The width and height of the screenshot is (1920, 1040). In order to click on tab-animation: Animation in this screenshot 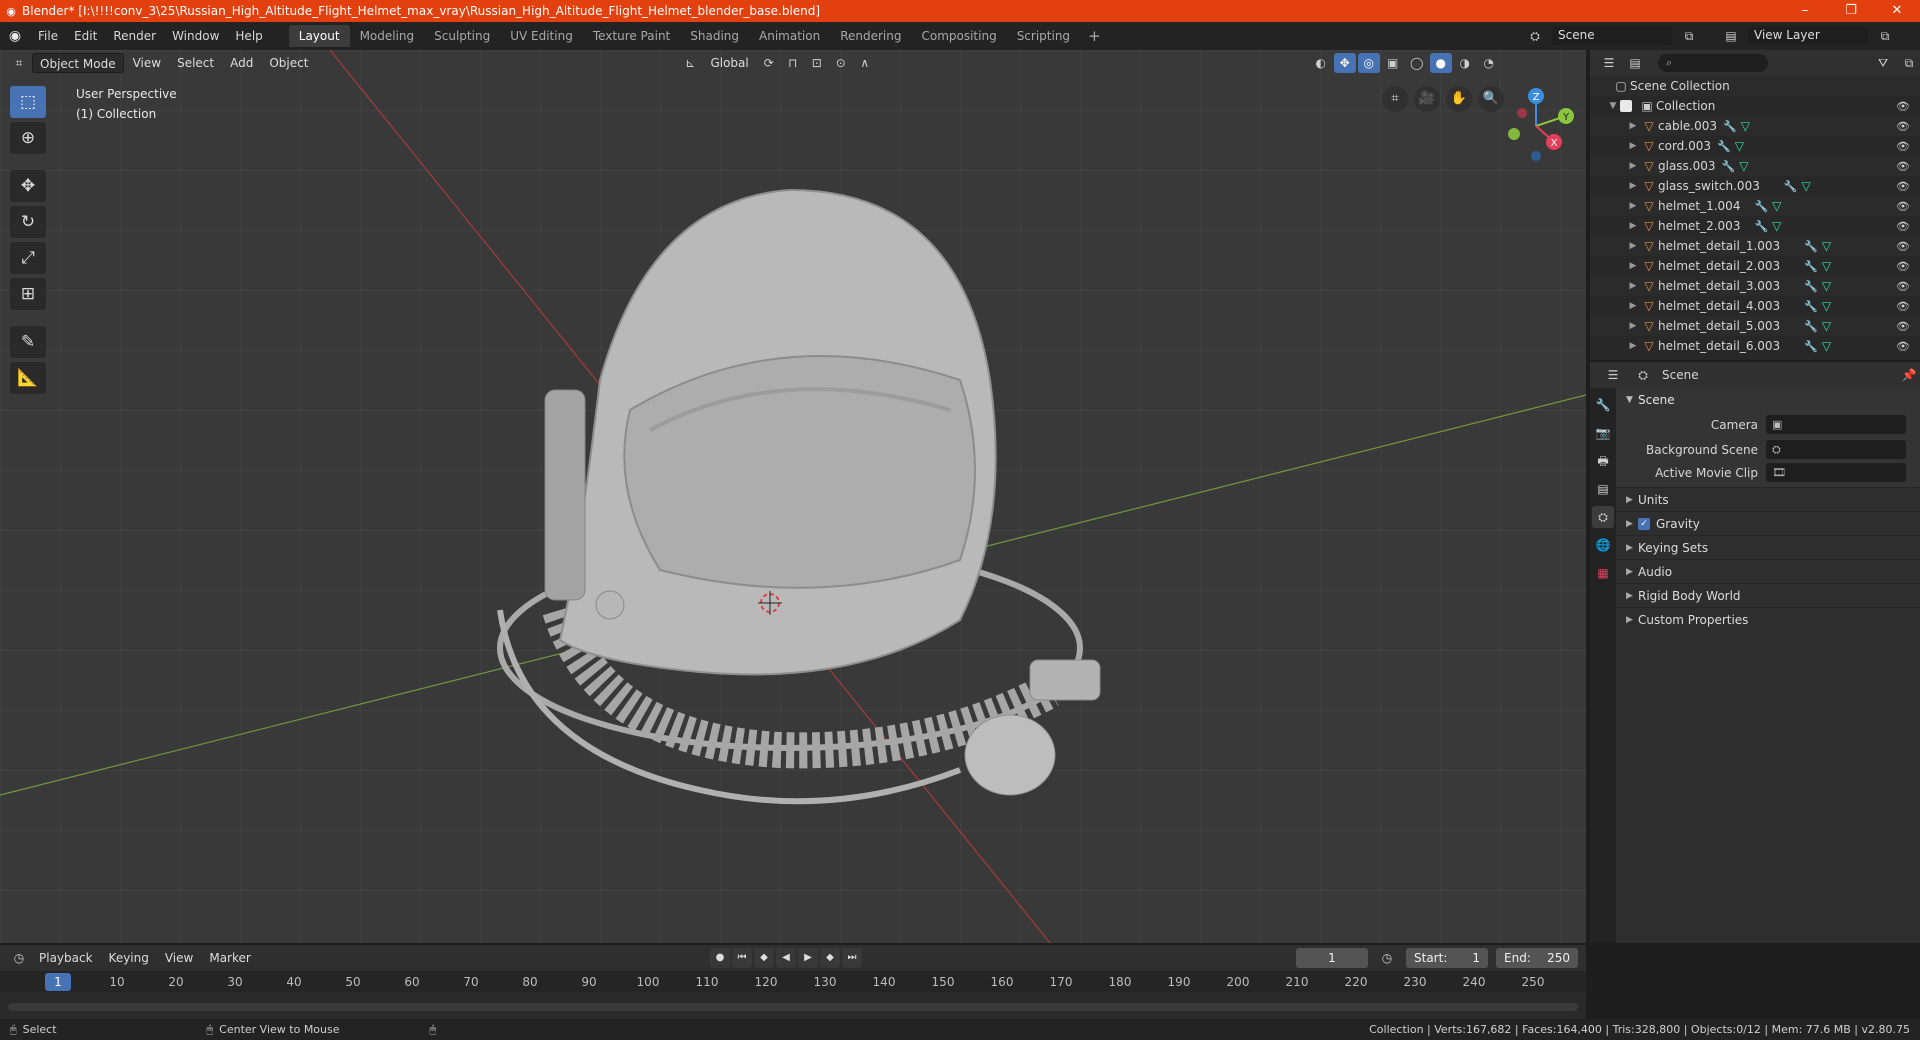, I will do `click(789, 36)`.